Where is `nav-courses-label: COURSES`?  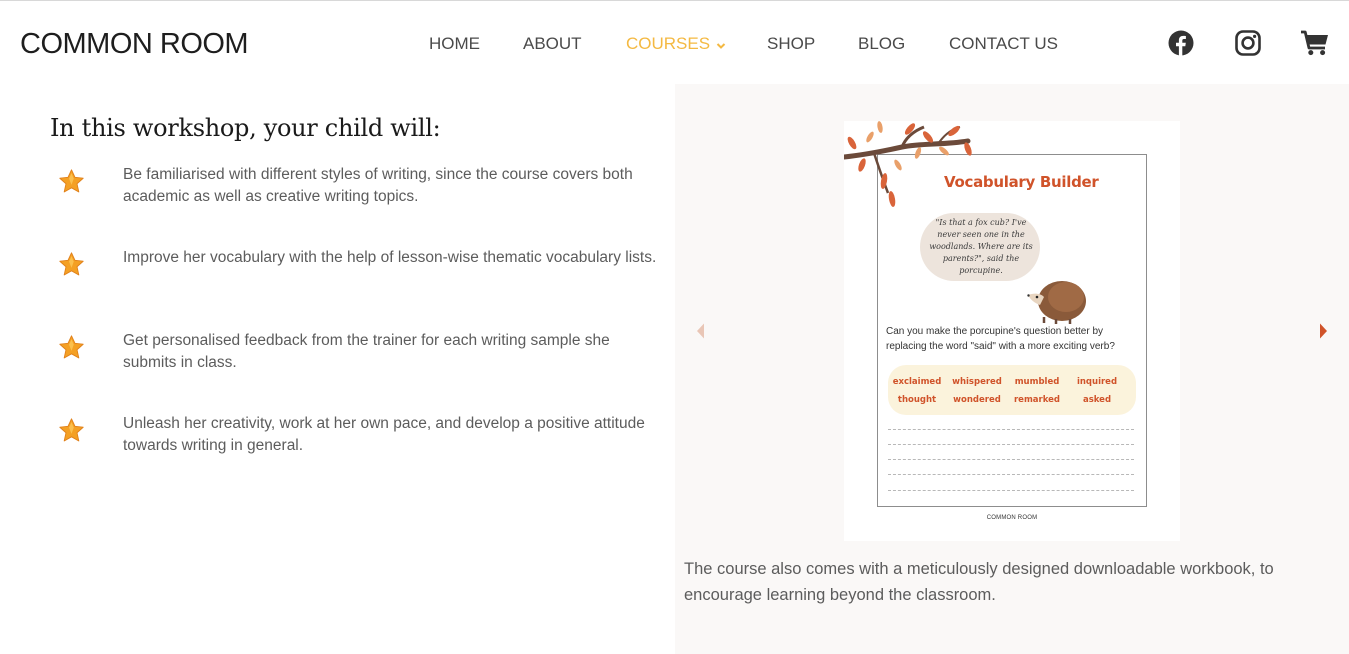 nav-courses-label: COURSES is located at coordinates (668, 43).